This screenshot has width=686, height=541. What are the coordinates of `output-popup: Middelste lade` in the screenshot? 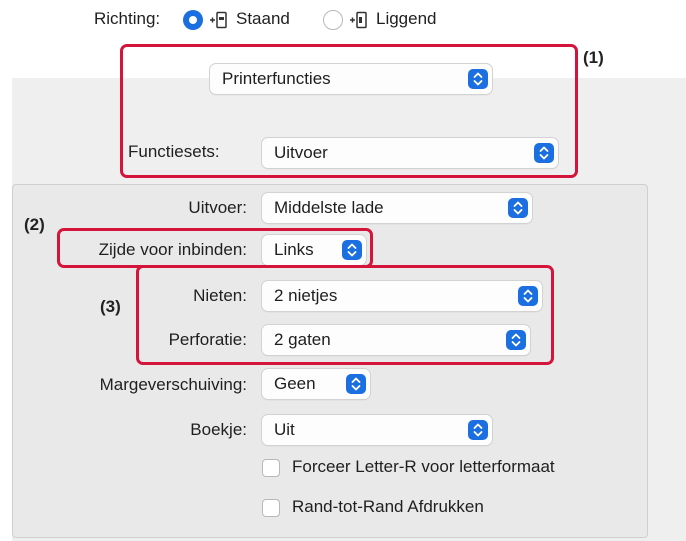 It's located at (397, 208).